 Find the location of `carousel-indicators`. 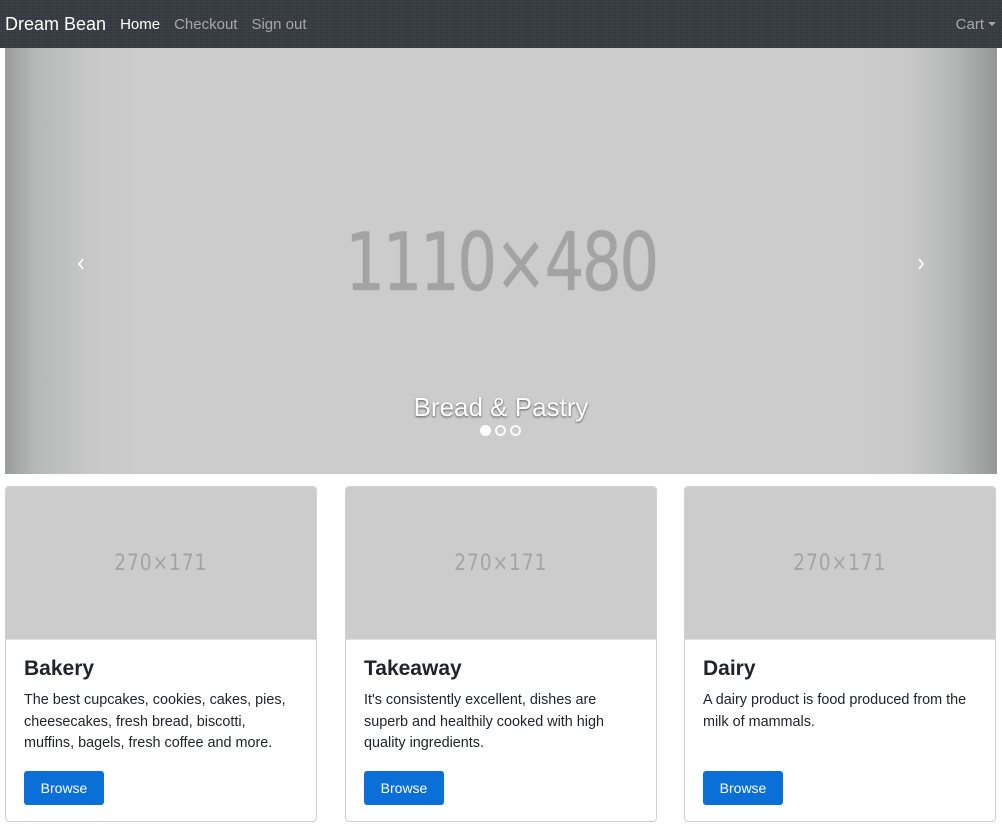

carousel-indicators is located at coordinates (500, 430).